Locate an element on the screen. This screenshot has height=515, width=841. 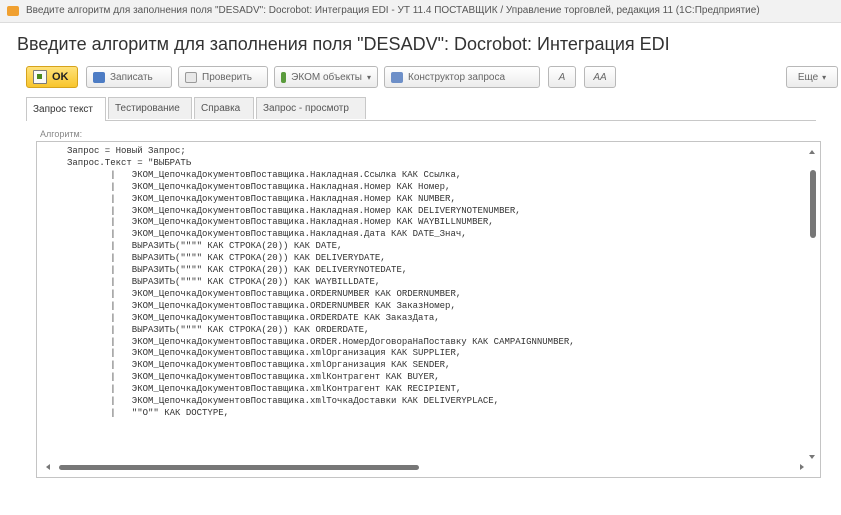
tab-help-label: Справка is located at coordinates (221, 108).